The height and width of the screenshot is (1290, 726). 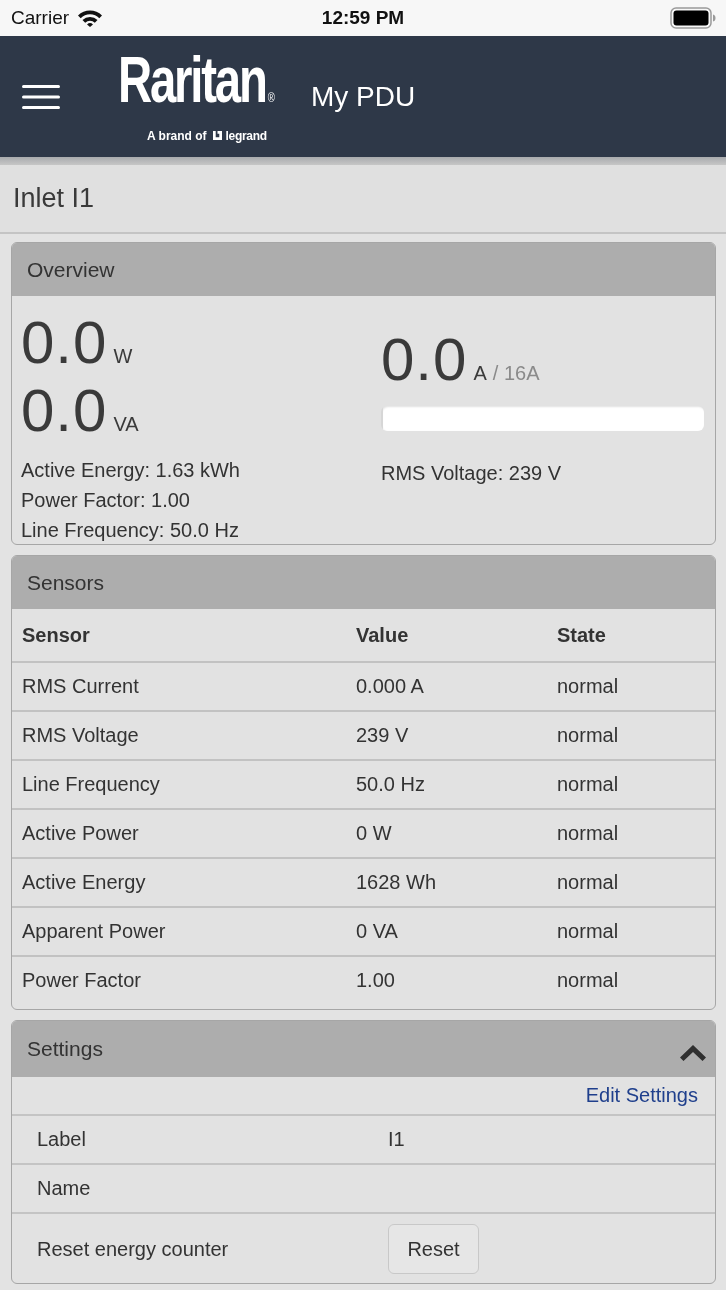 I want to click on panel-title: Settings, so click(x=65, y=1049).